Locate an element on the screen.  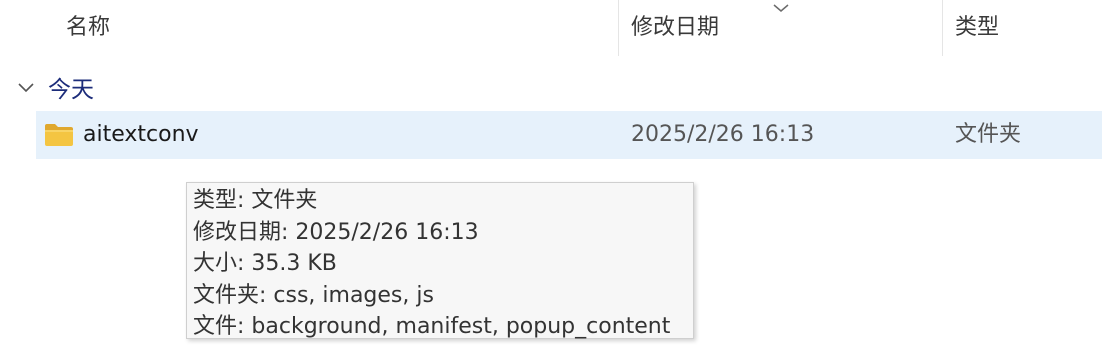
file-date-modified: 2025/2/26 16:13 is located at coordinates (723, 134).